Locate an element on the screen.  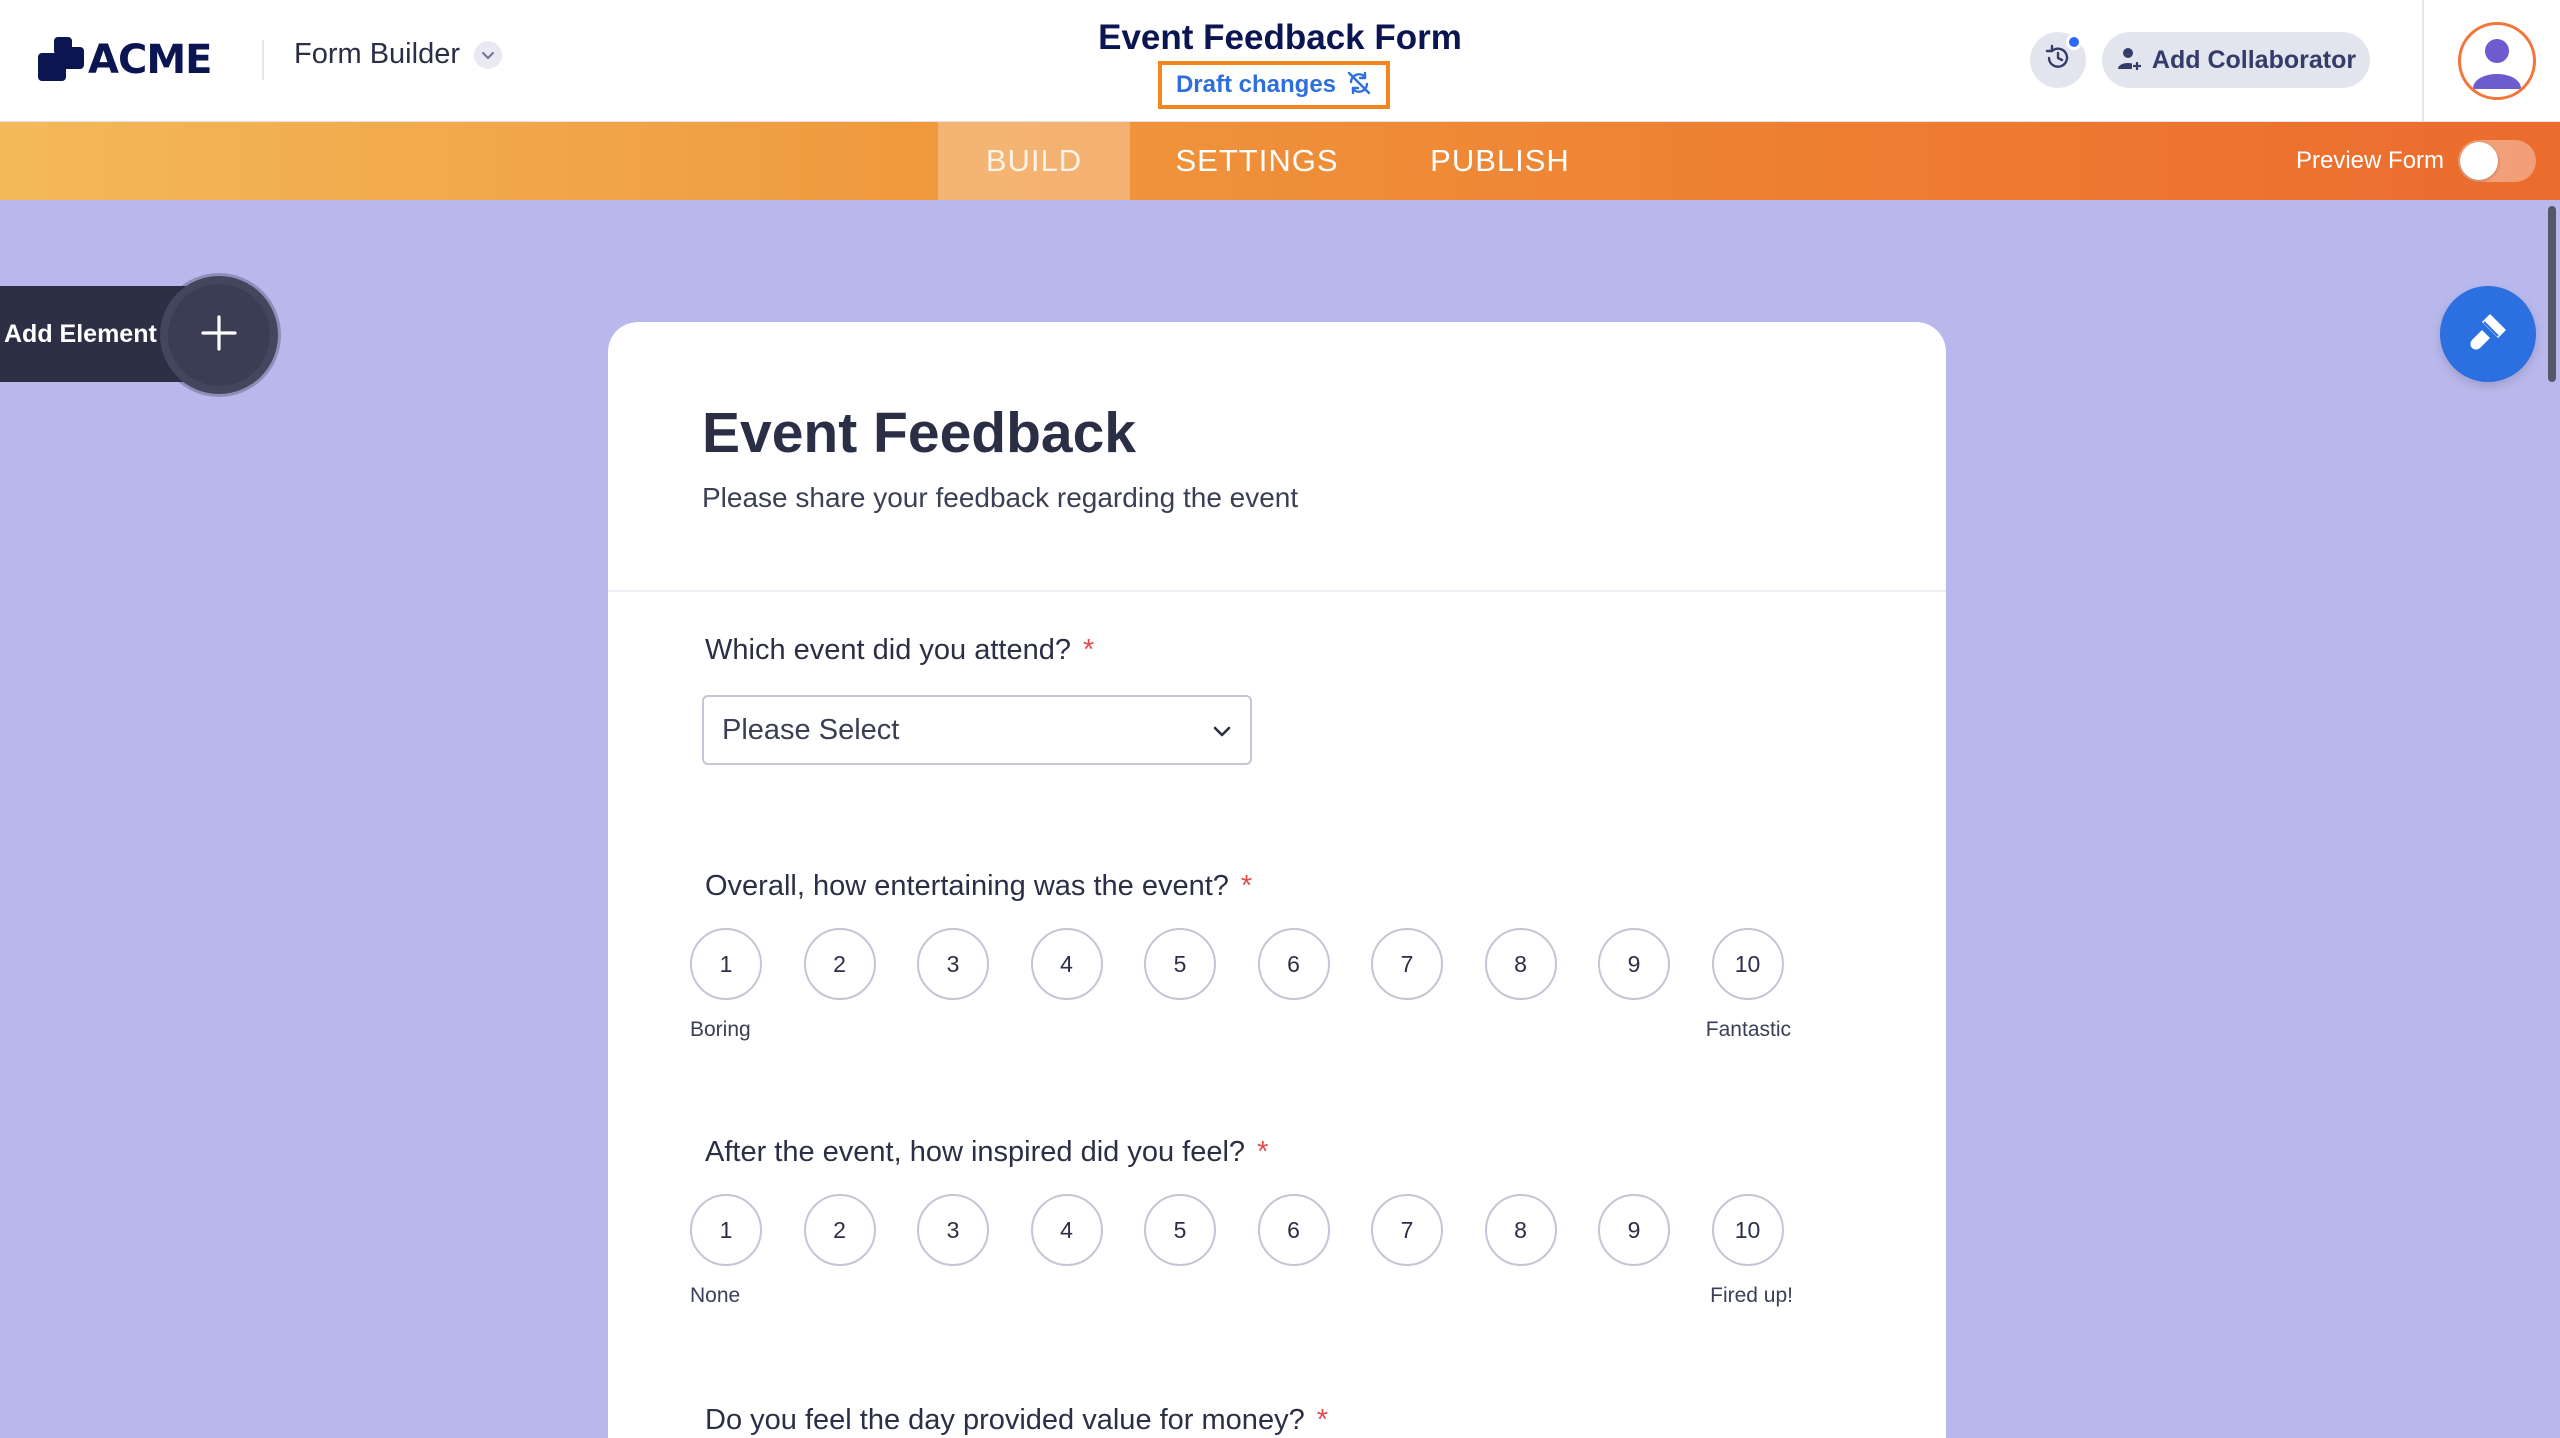
form-designer-button is located at coordinates (2488, 334).